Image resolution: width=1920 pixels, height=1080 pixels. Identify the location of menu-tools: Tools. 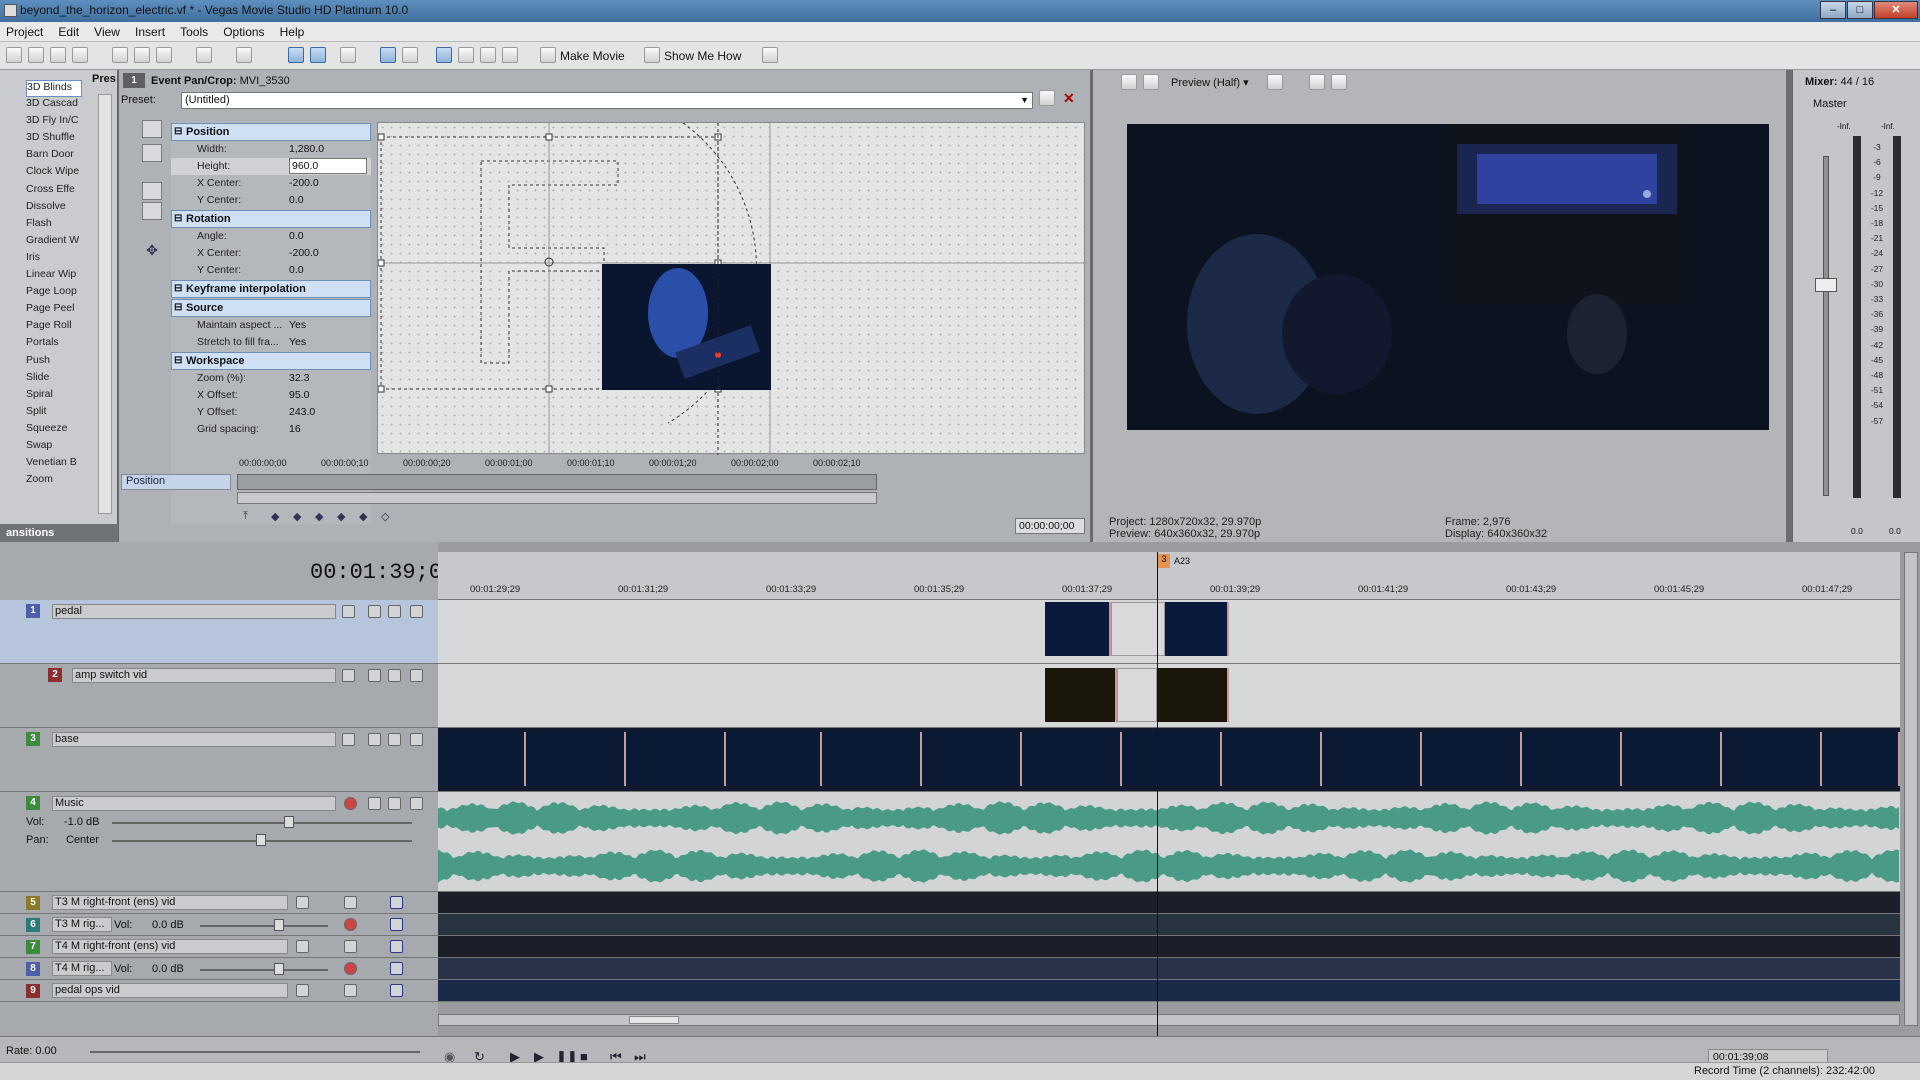
(194, 32).